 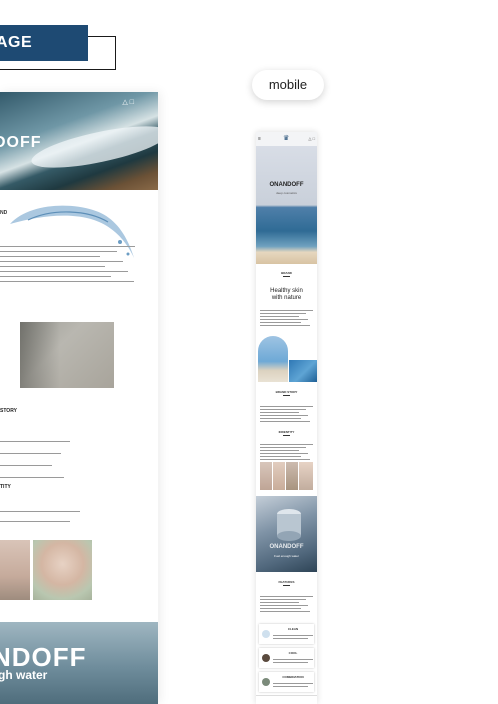 What do you see at coordinates (266, 682) in the screenshot?
I see `combination-icon` at bounding box center [266, 682].